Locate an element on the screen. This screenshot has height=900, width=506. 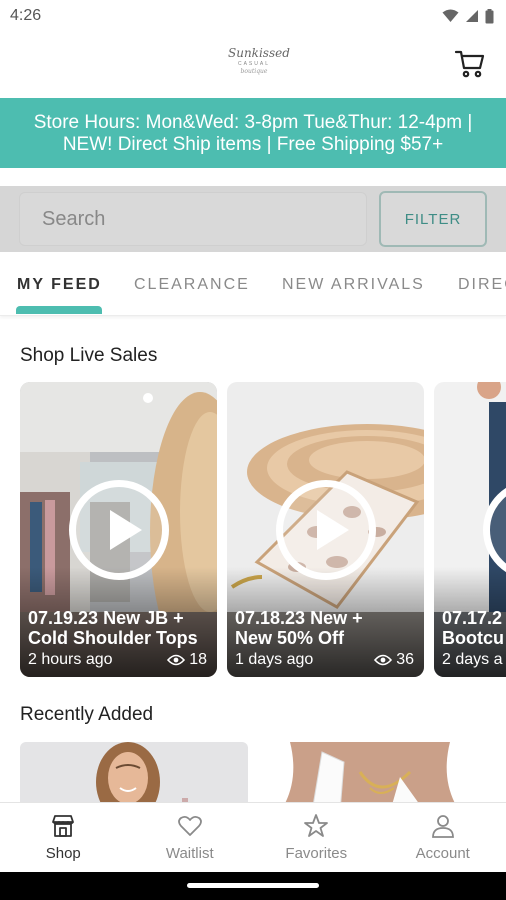
status-icons is located at coordinates (468, 16).